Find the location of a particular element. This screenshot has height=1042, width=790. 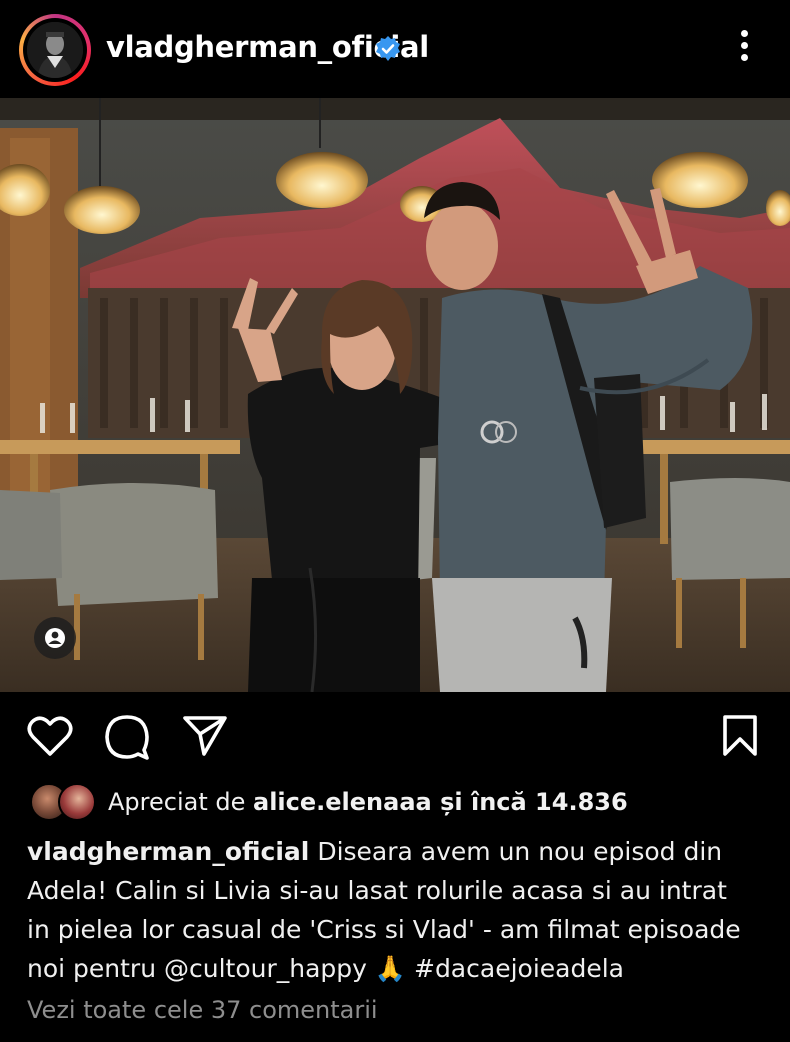

liker-avatar is located at coordinates (77, 802).